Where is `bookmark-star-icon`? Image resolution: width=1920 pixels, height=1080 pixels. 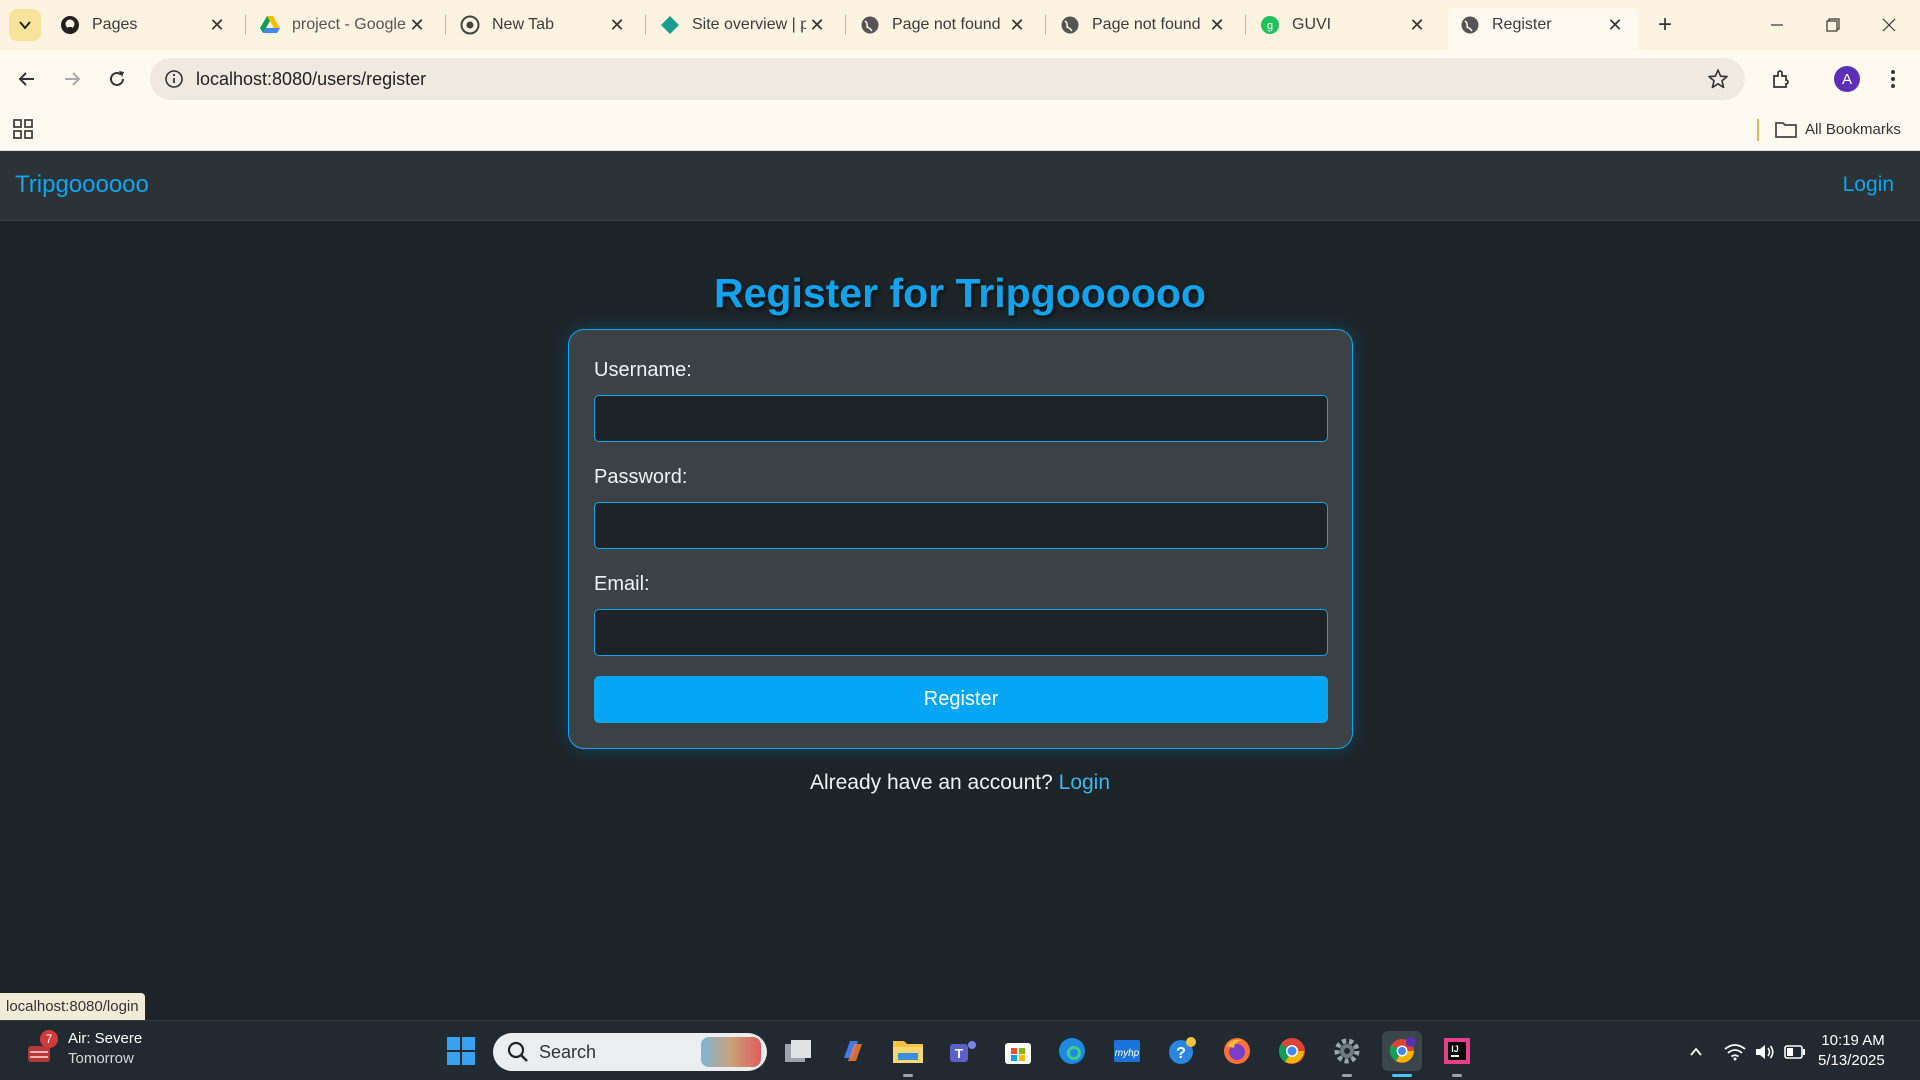
bookmark-star-icon is located at coordinates (1718, 79).